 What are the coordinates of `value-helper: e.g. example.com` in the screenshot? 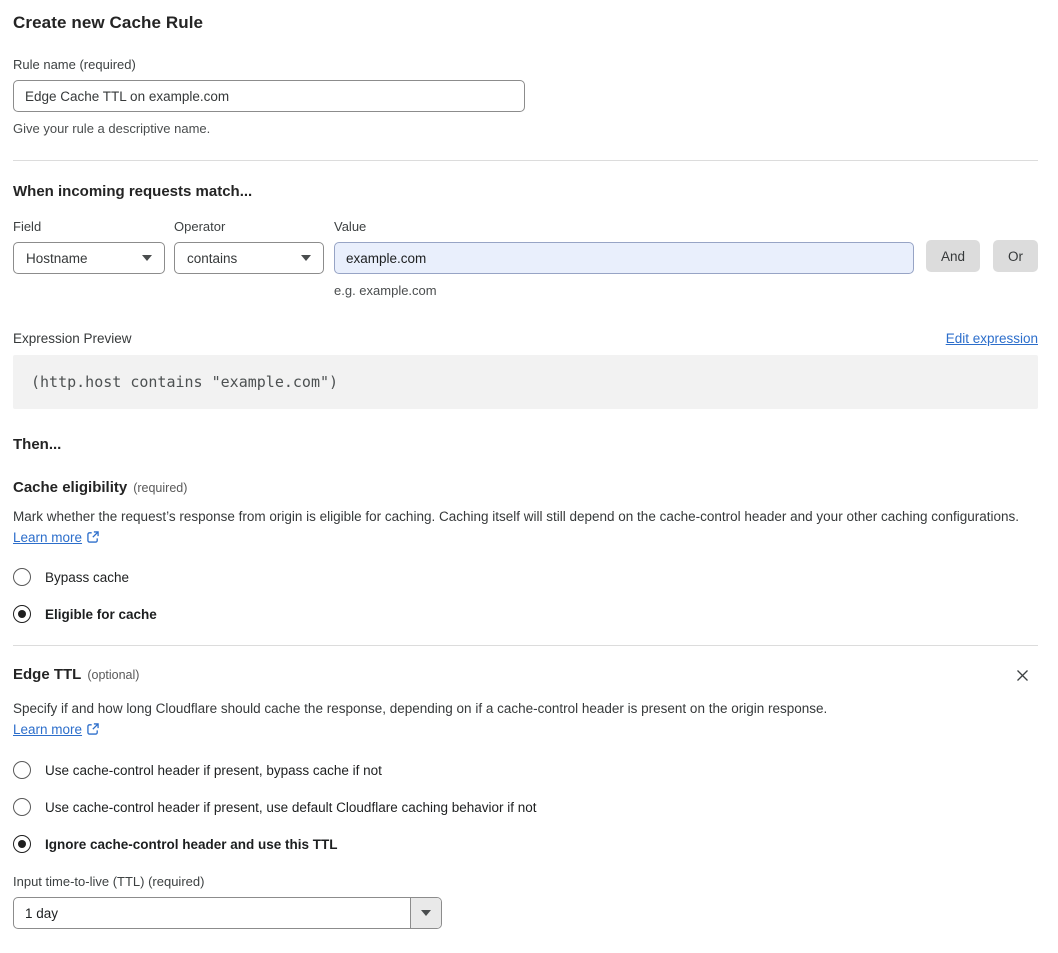 It's located at (385, 290).